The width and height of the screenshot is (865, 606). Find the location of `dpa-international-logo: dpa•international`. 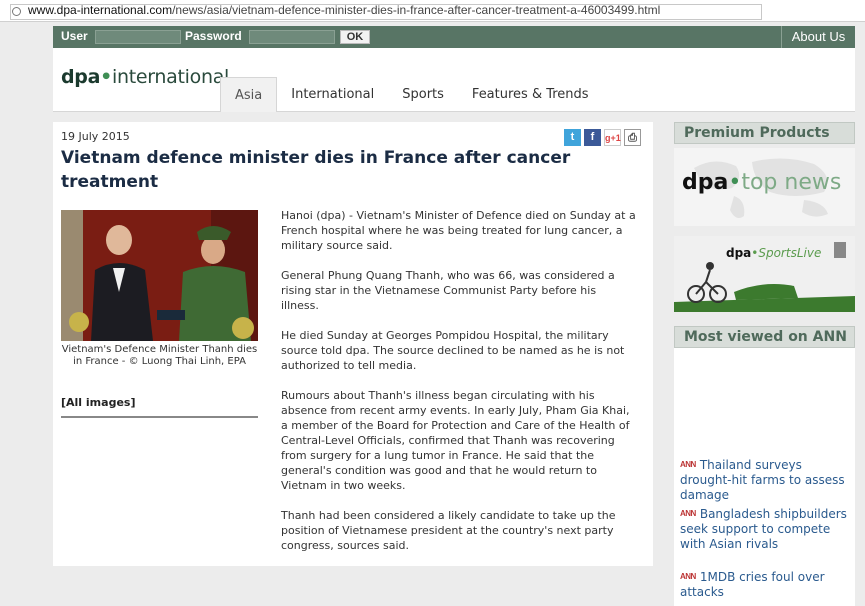

dpa-international-logo: dpa•international is located at coordinates (145, 77).